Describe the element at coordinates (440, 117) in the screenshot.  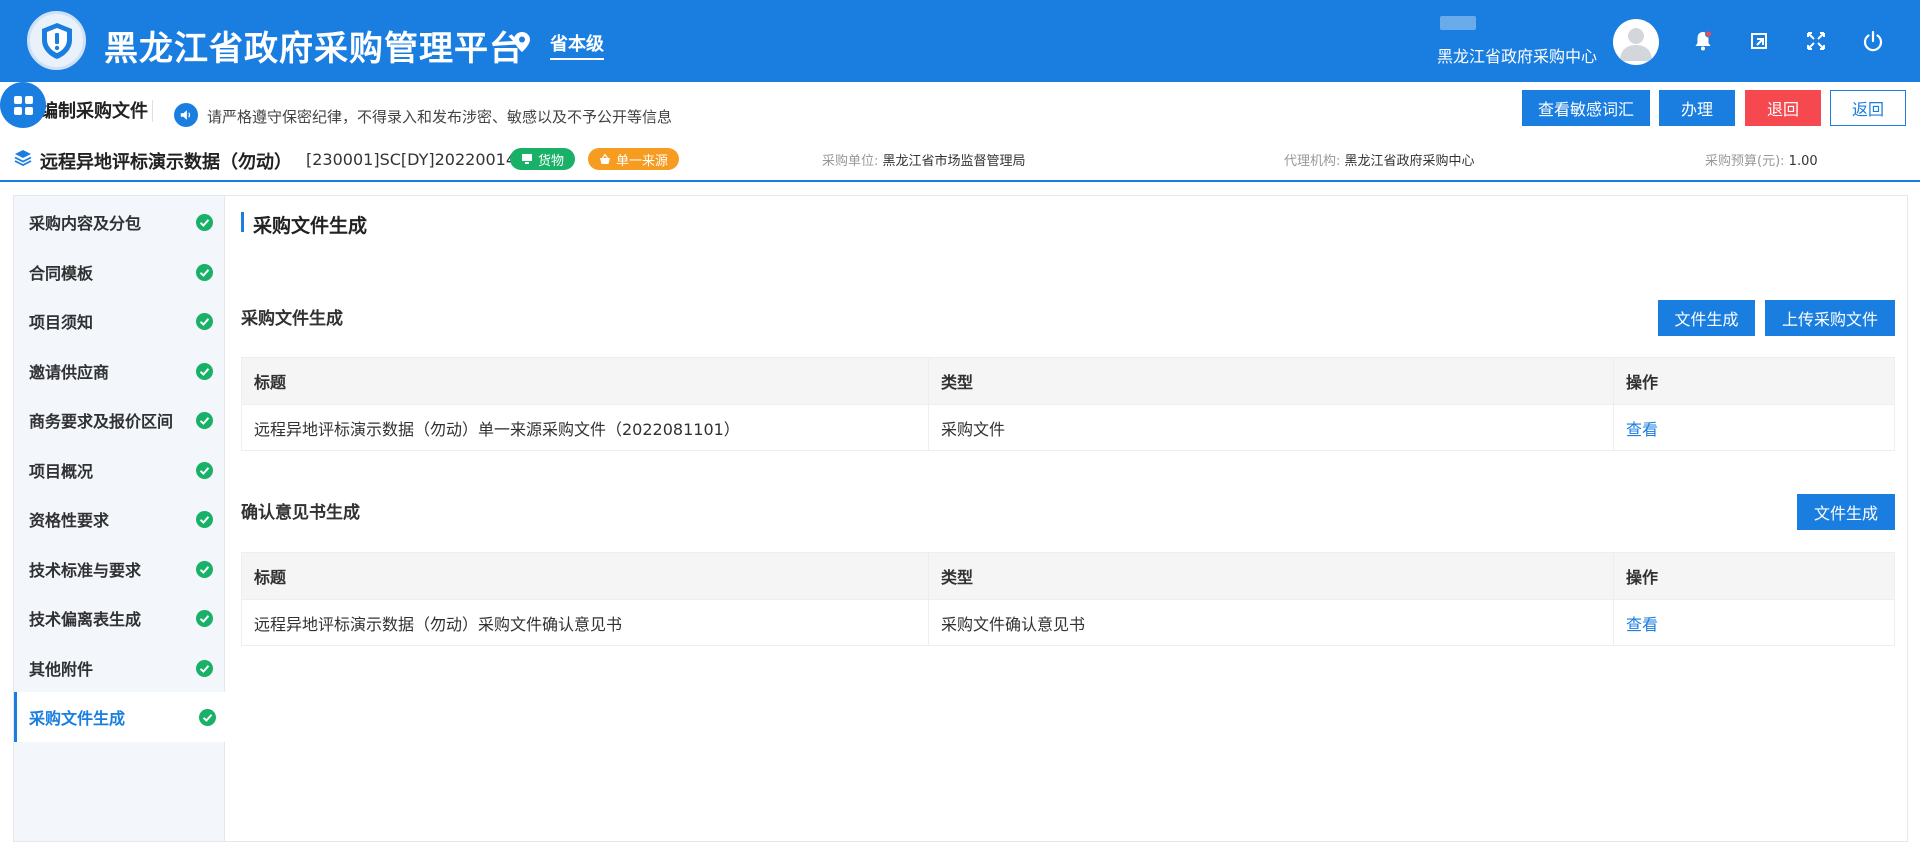
I see `security-notice: 请严格遵守保密纪律，不得录入和发布涉密、敏感以及不予公开等信息` at that location.